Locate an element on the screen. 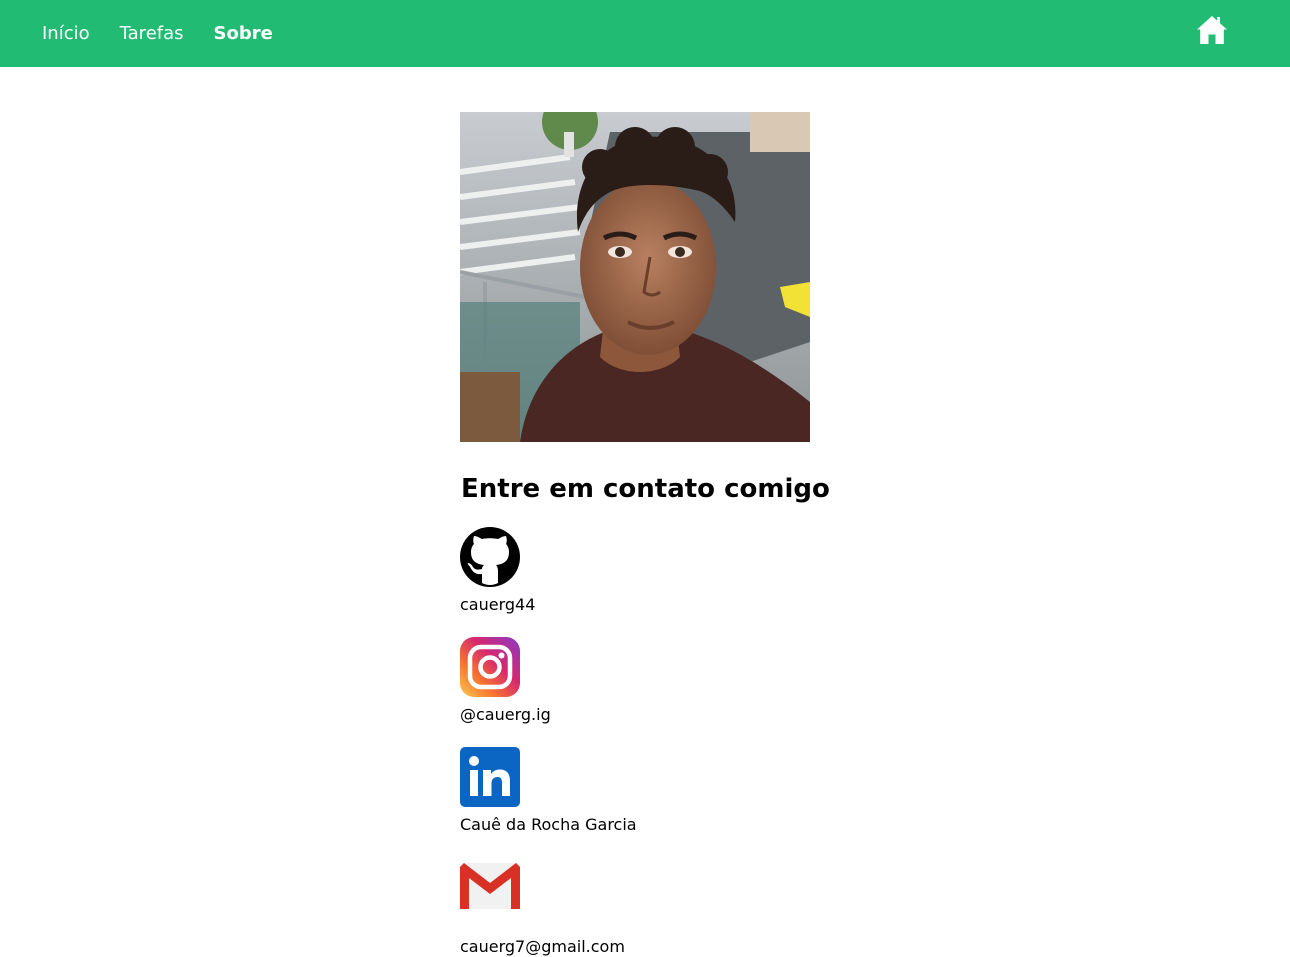  instagram-icon is located at coordinates (490, 667).